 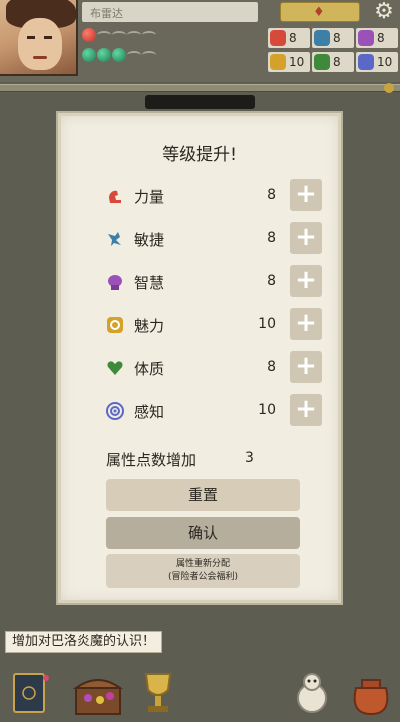 What do you see at coordinates (199, 155) in the screenshot?
I see `panel-title: 等级提升!` at bounding box center [199, 155].